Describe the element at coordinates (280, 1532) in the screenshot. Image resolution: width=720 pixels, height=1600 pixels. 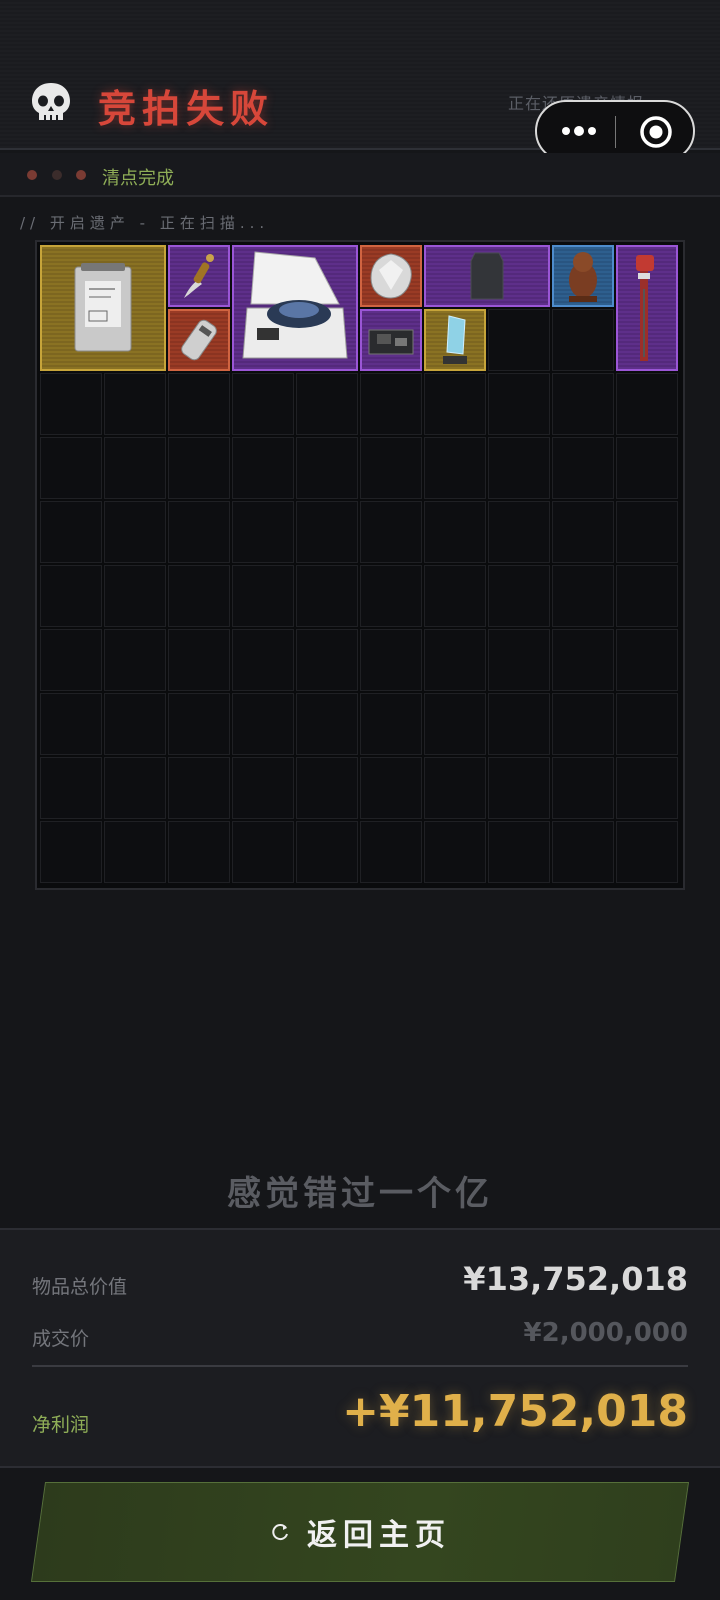
I see `refresh-icon` at that location.